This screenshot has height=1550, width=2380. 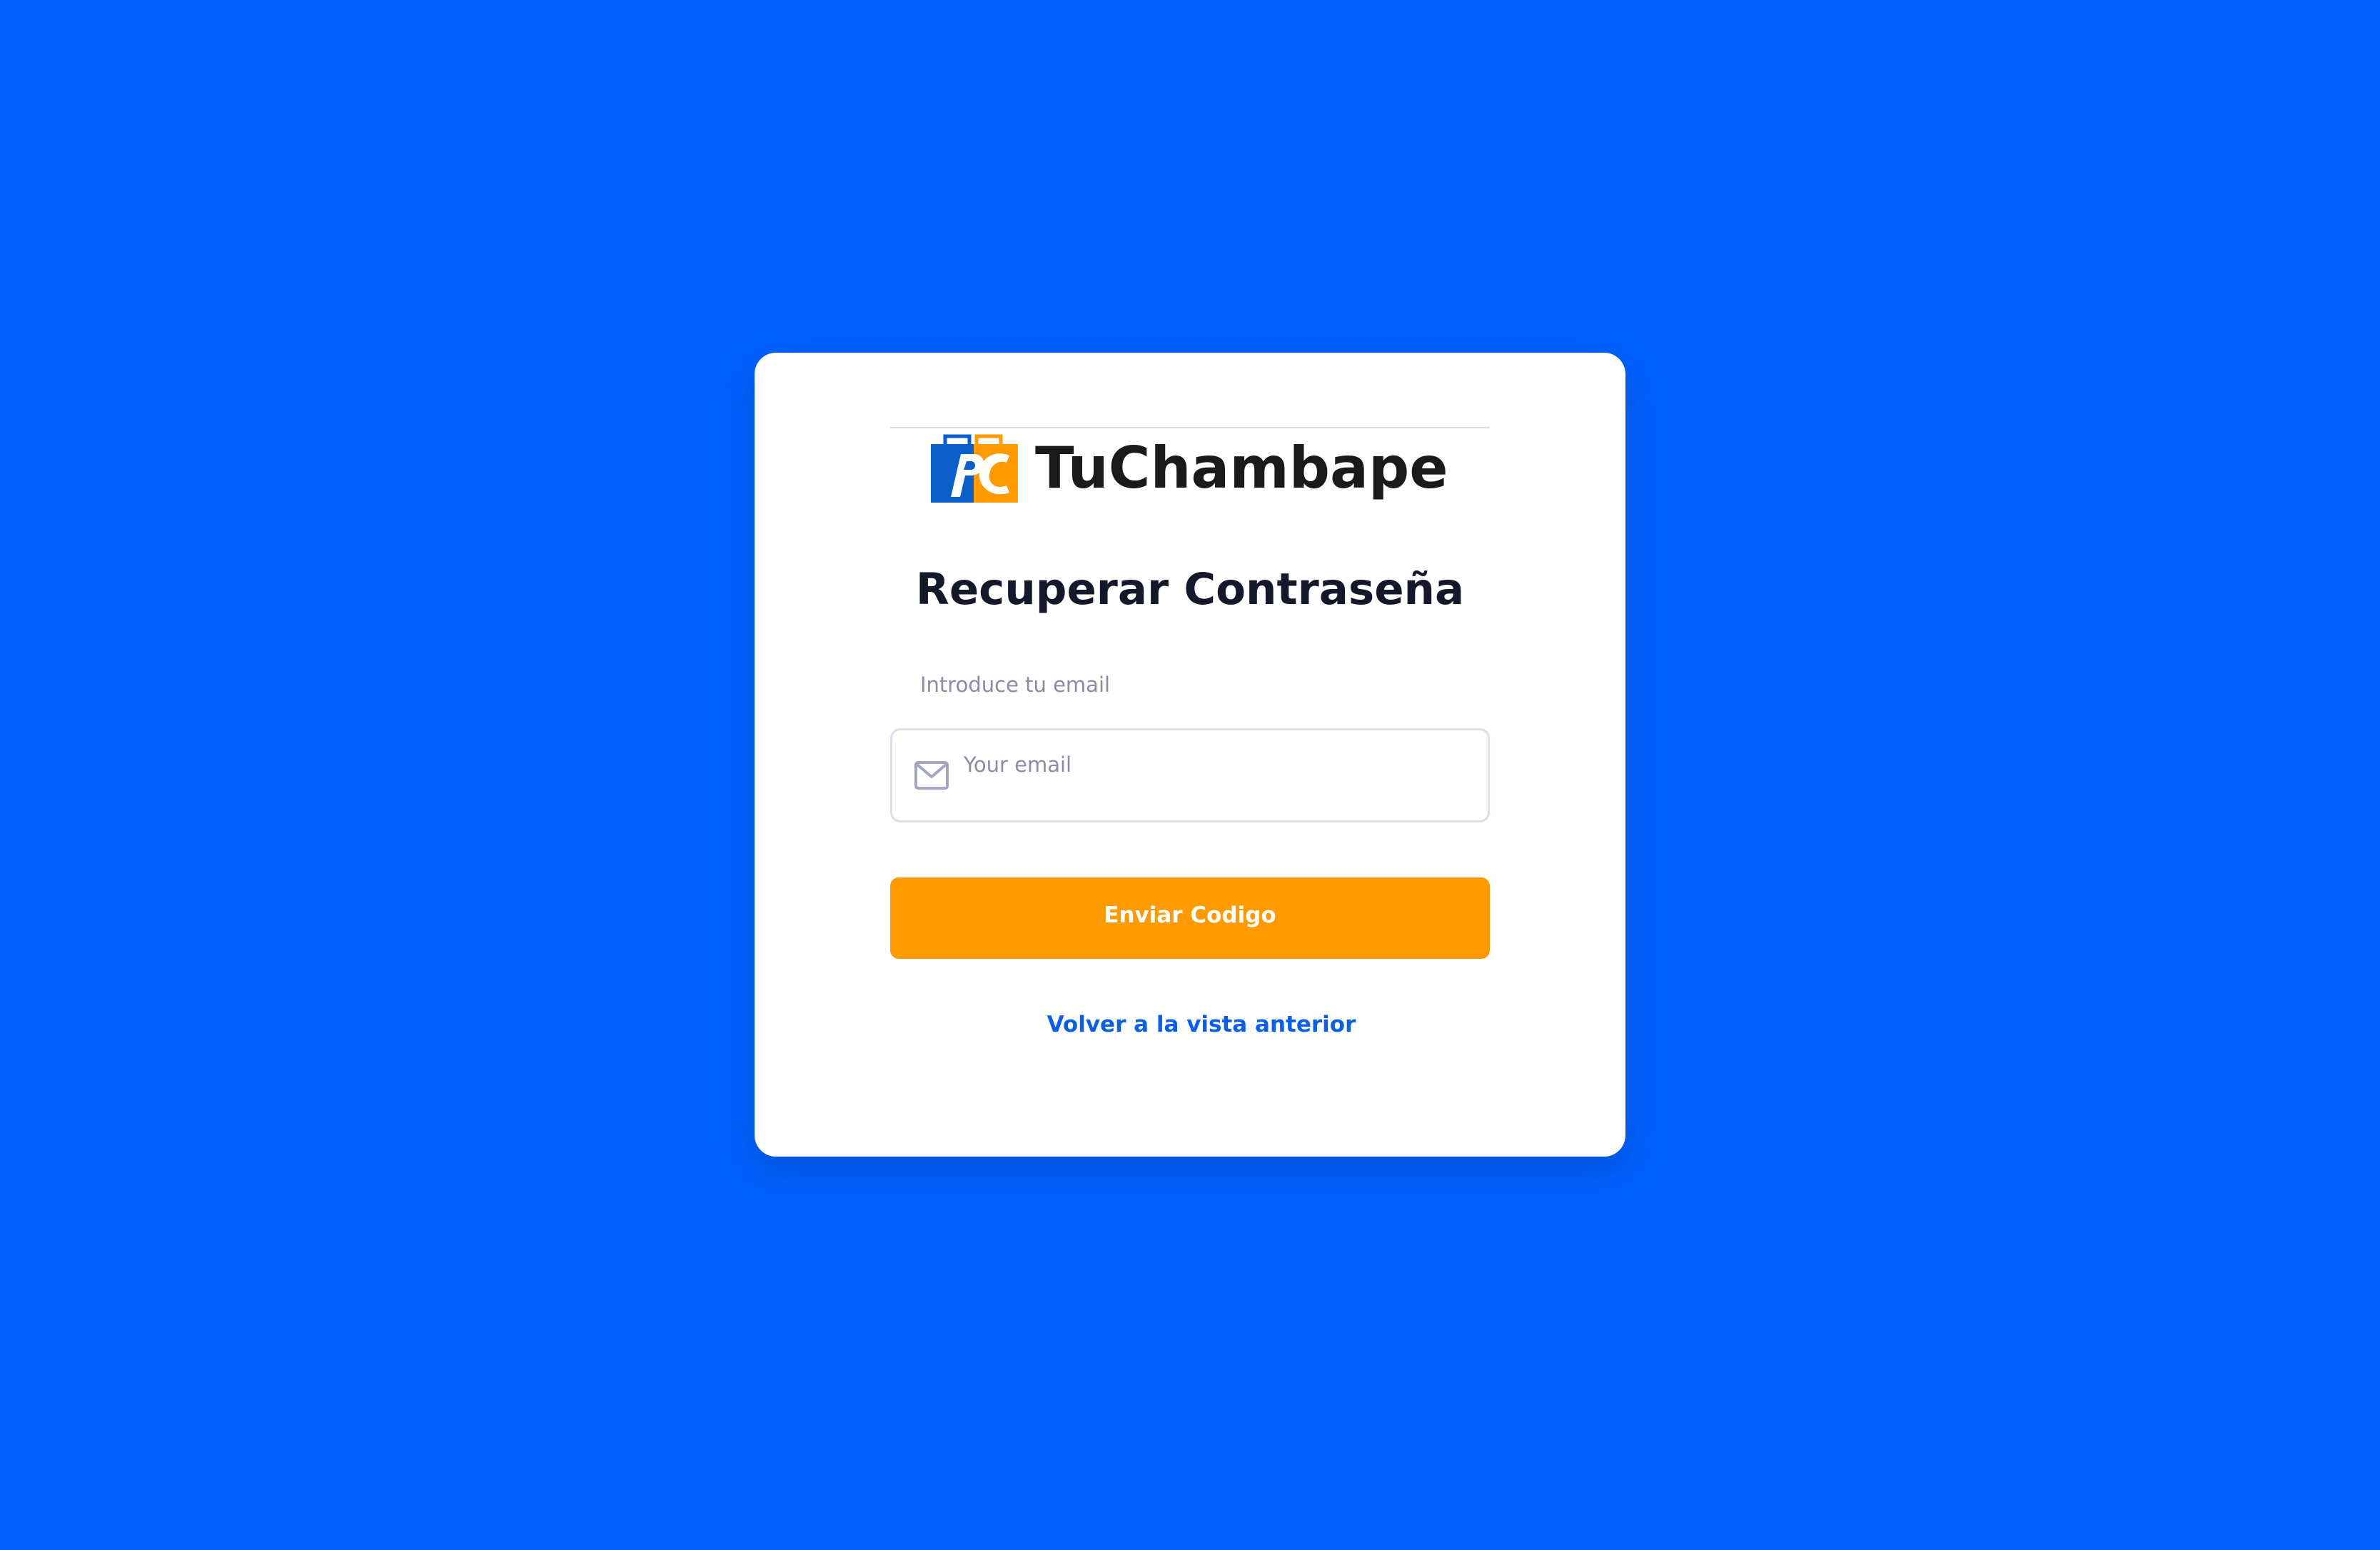 What do you see at coordinates (931, 775) in the screenshot?
I see `mail-icon` at bounding box center [931, 775].